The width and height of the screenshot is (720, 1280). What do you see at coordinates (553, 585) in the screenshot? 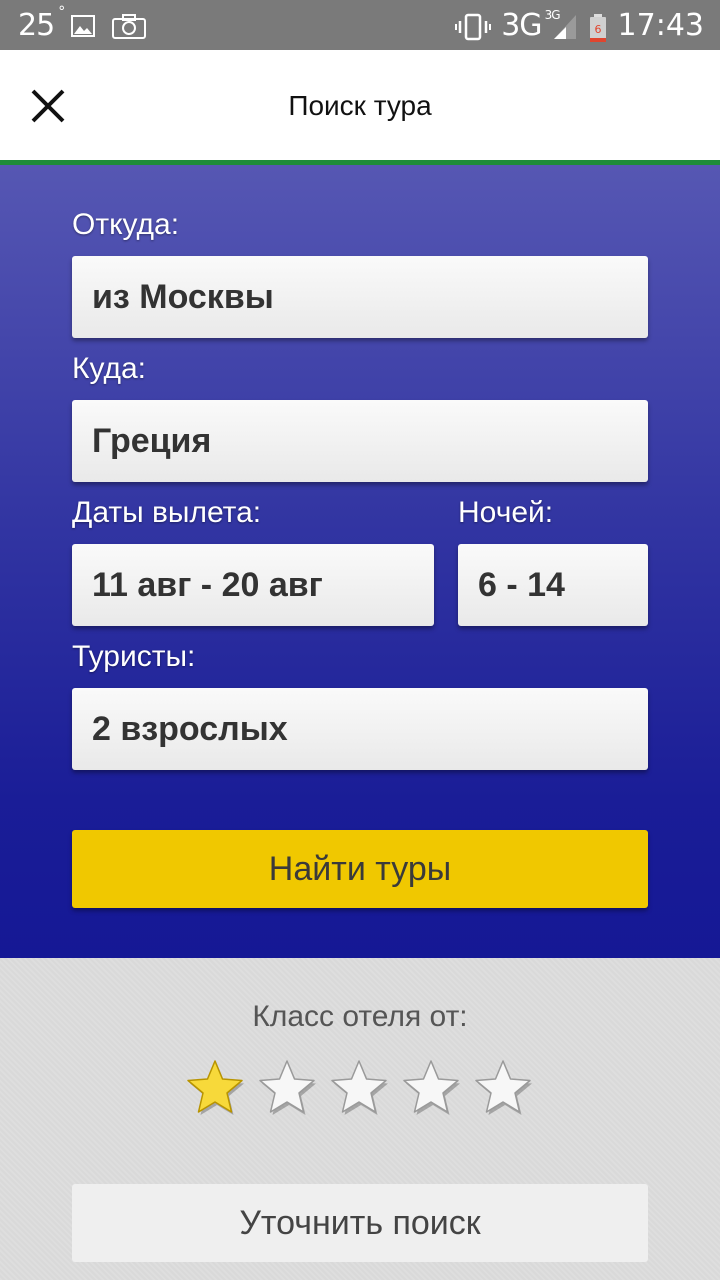
I see `nights-field: 6 - 14` at bounding box center [553, 585].